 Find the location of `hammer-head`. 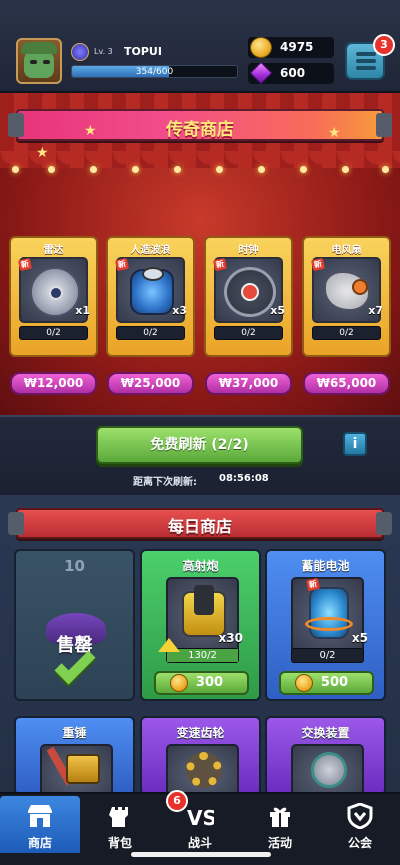

hammer-head is located at coordinates (83, 769).